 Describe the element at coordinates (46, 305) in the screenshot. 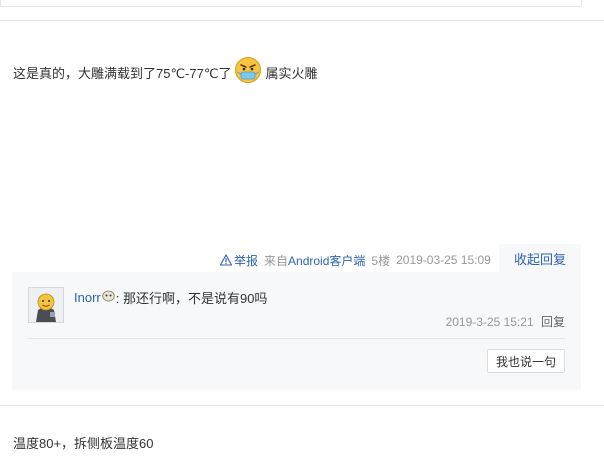

I see `avatar` at that location.